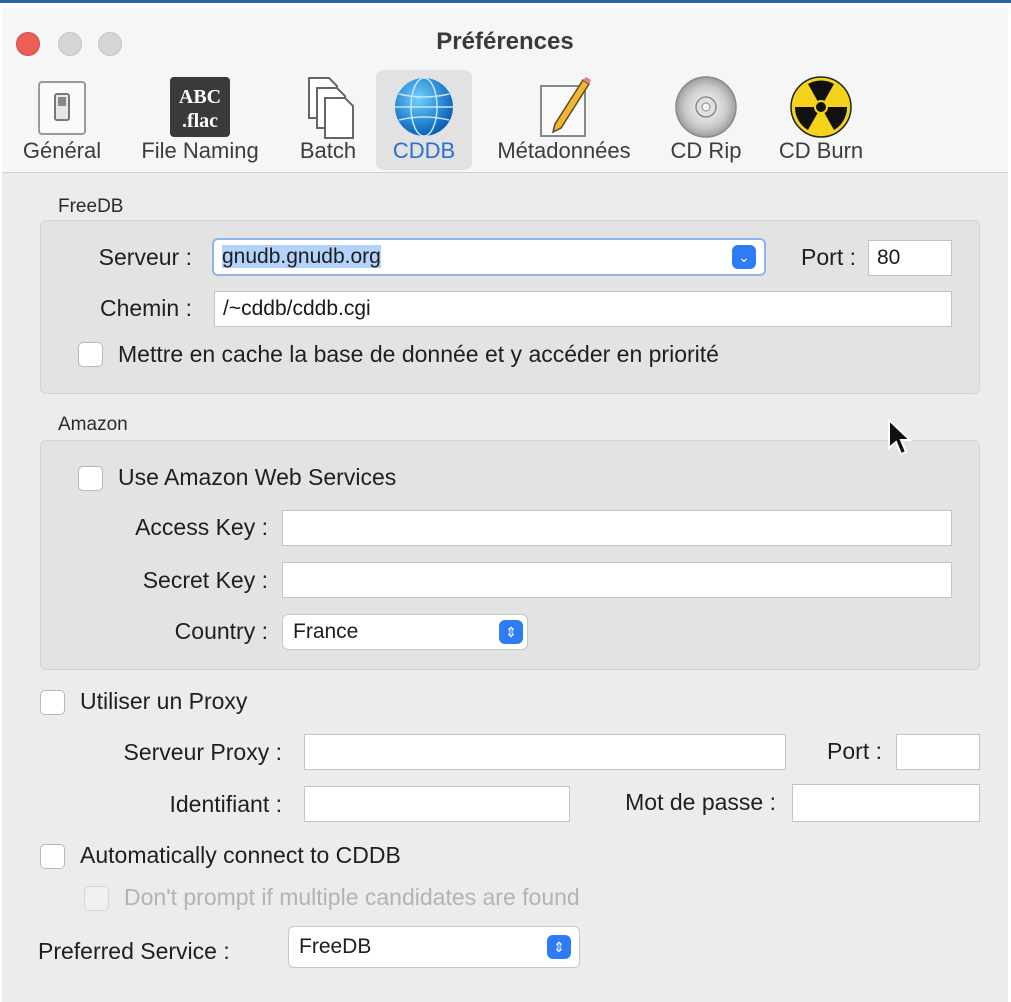  What do you see at coordinates (511, 632) in the screenshot?
I see `country-stepper-icon: ⇕` at bounding box center [511, 632].